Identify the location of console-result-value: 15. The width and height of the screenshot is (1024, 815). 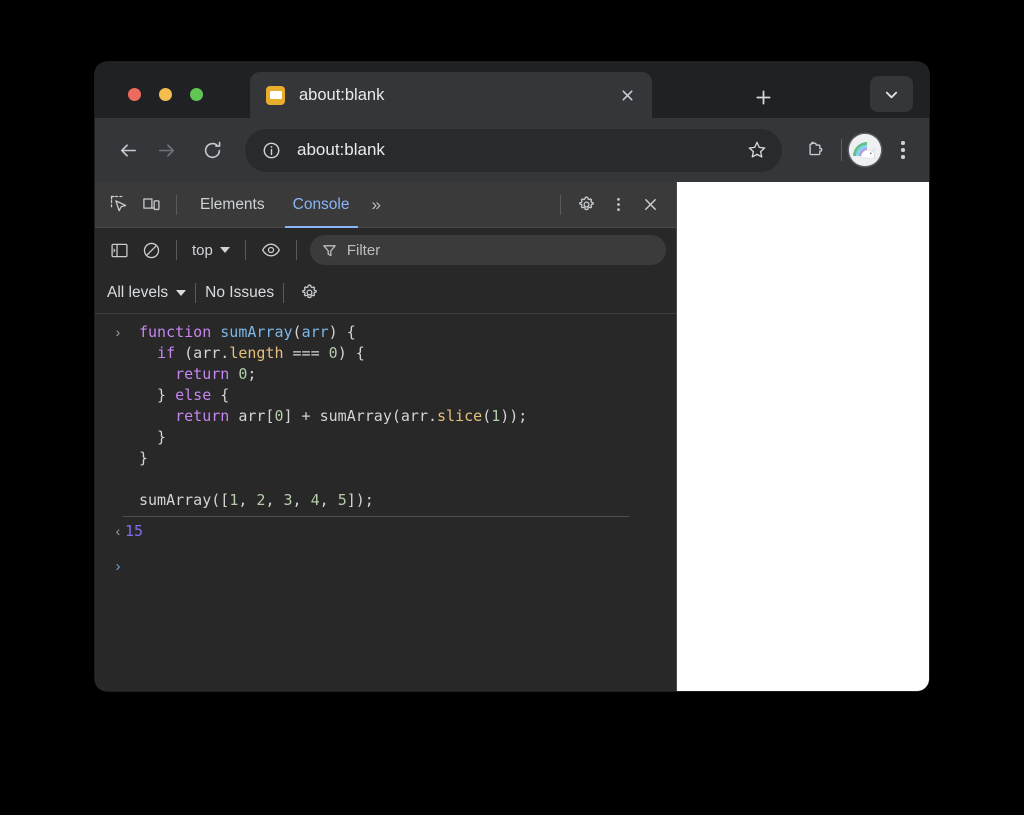
(134, 531).